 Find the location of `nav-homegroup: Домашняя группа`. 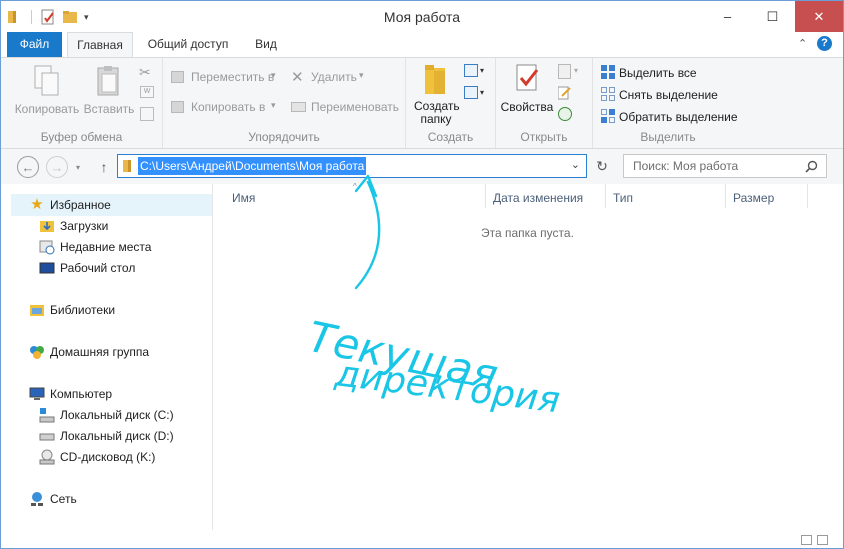

nav-homegroup: Домашняя группа is located at coordinates (89, 352).